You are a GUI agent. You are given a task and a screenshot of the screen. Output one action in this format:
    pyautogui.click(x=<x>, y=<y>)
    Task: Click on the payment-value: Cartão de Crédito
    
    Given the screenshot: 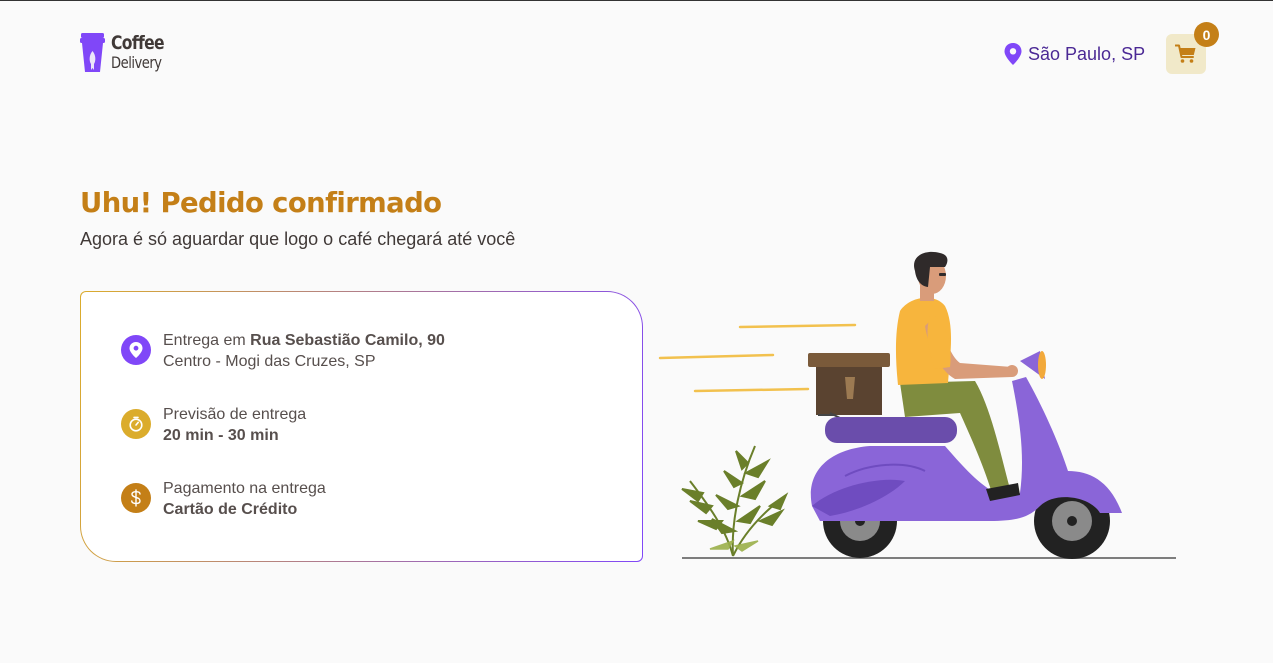 What is the action you would take?
    pyautogui.click(x=230, y=509)
    